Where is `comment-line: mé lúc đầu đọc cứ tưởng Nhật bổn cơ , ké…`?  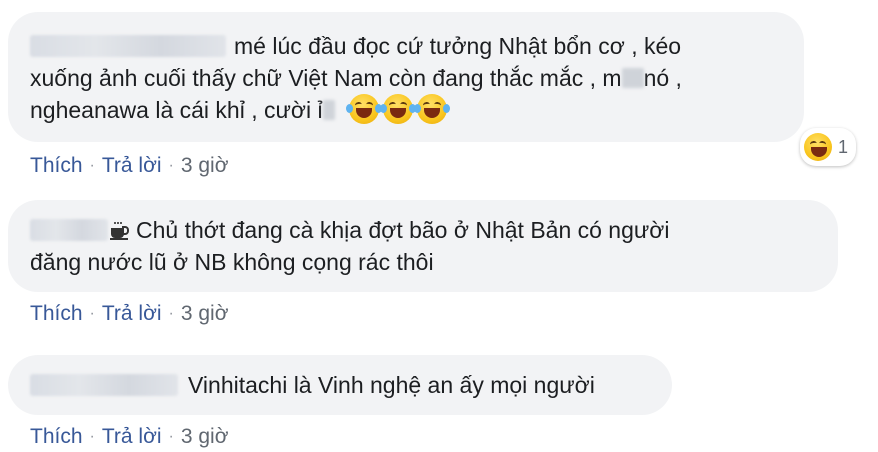
comment-line: mé lúc đầu đọc cứ tưởng Nhật bổn cơ , ké… is located at coordinates (406, 46).